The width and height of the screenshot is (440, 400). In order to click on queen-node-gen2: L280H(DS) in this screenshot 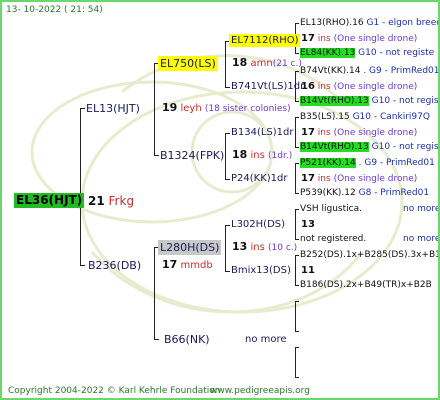, I will do `click(190, 247)`.